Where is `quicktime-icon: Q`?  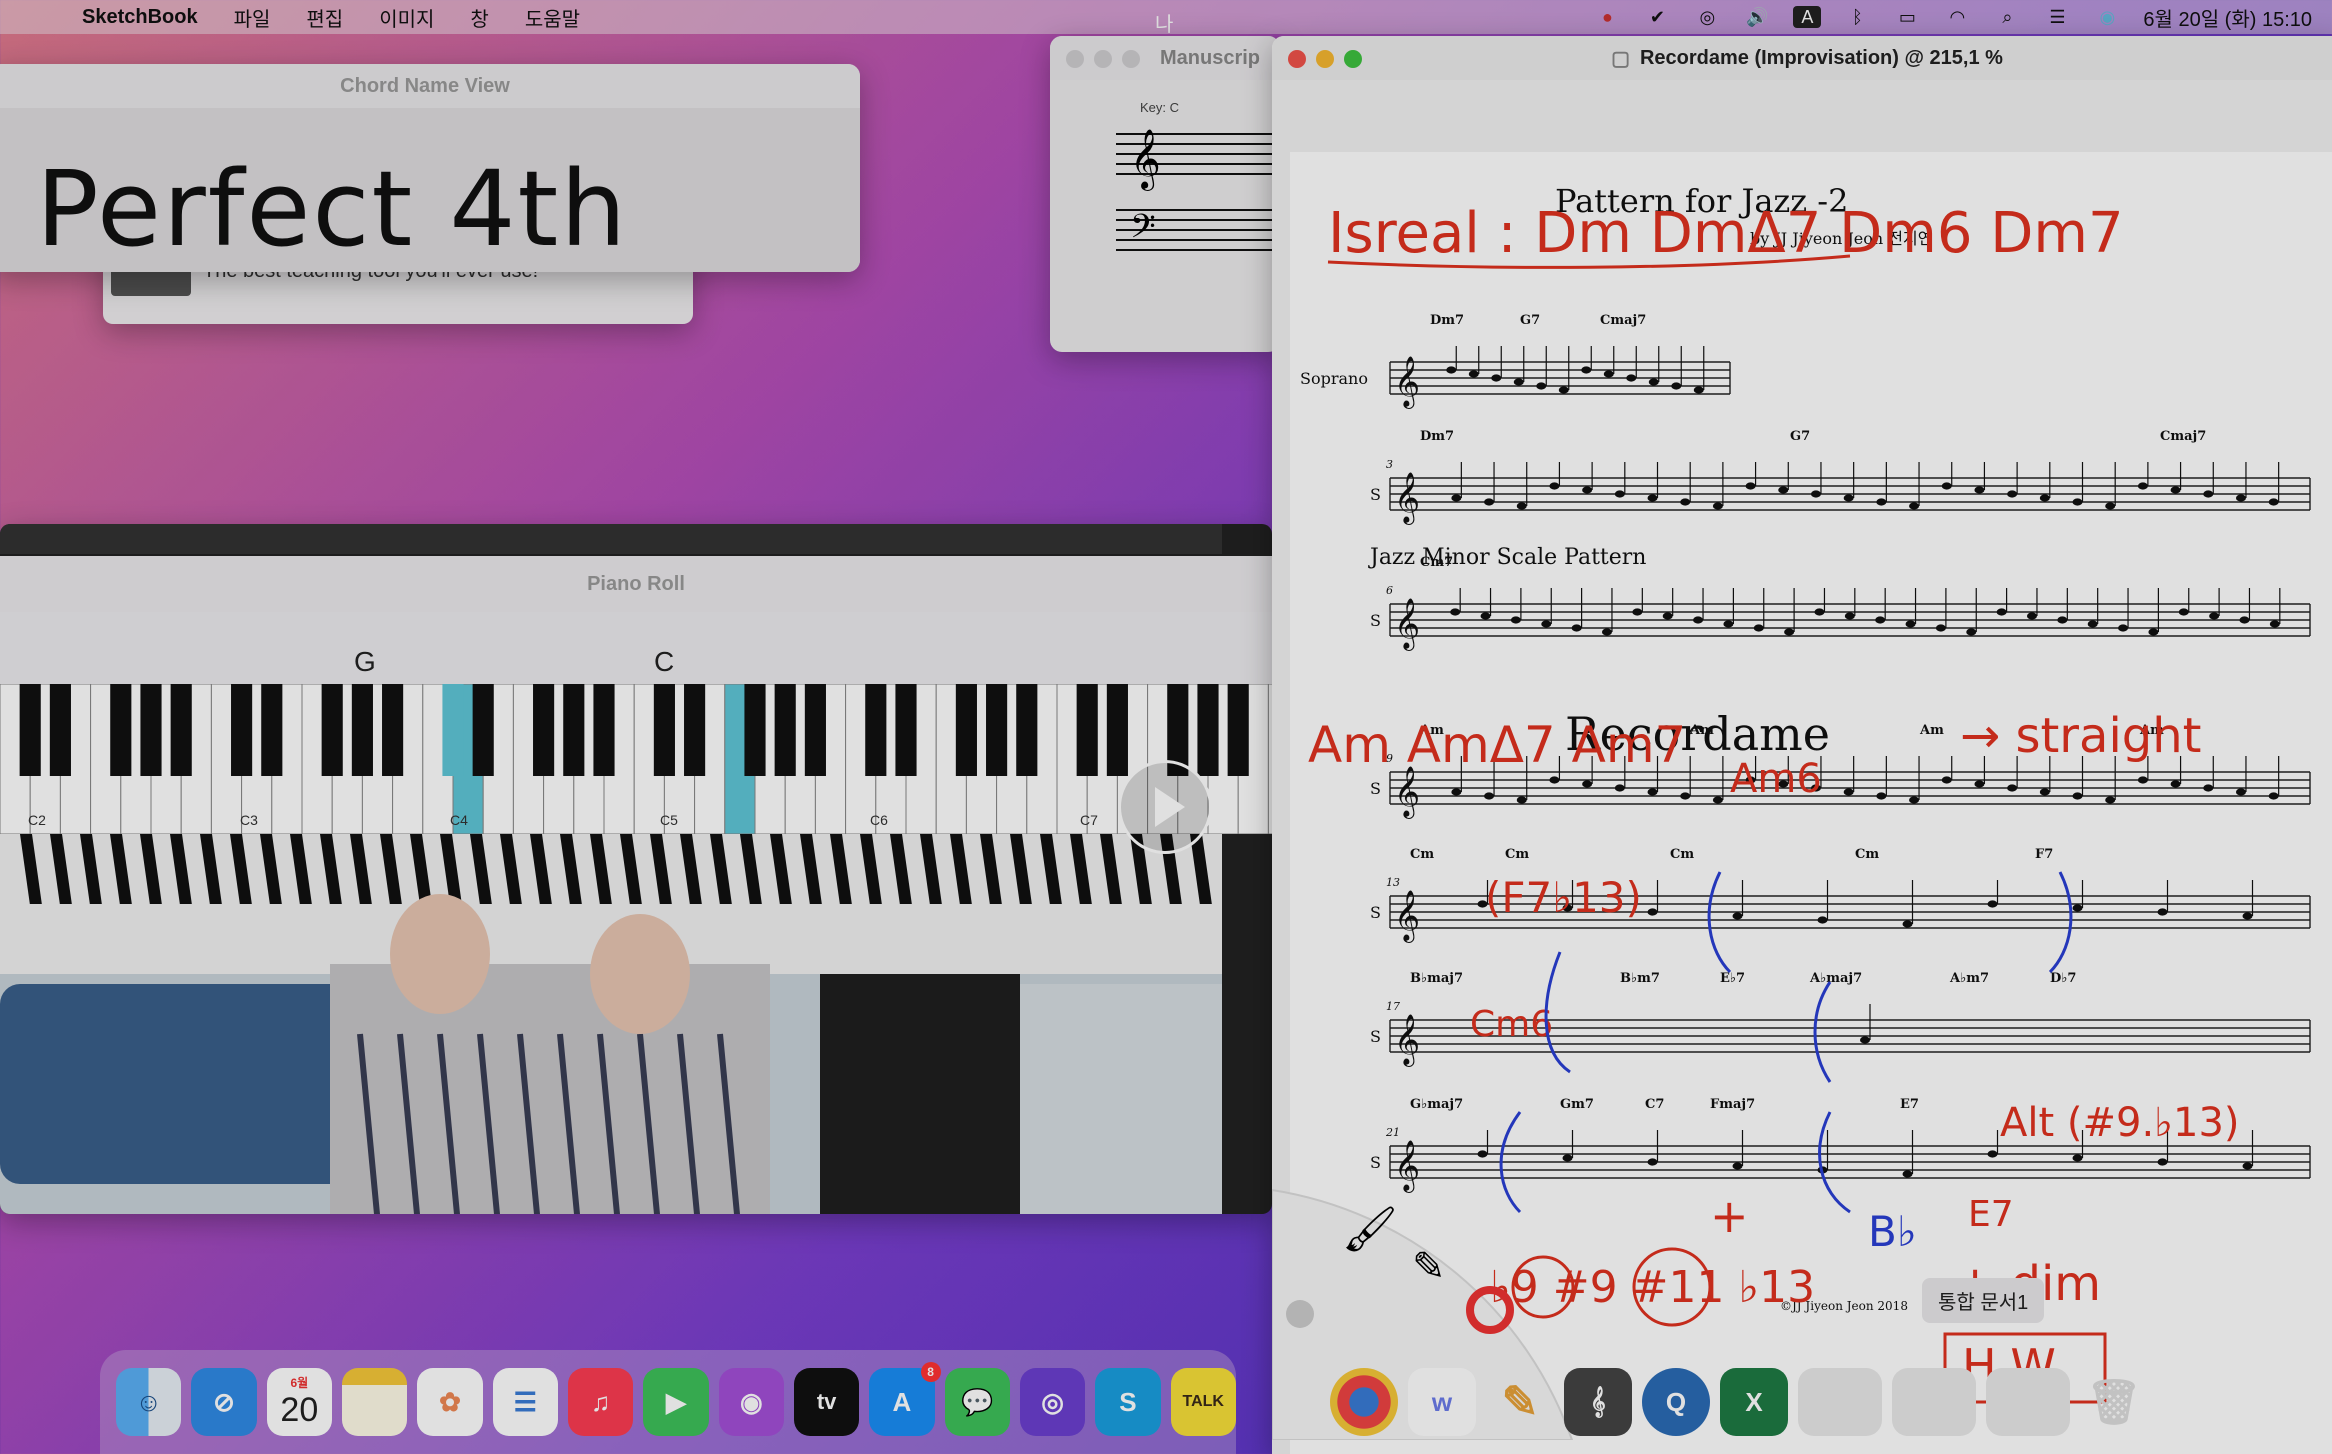 quicktime-icon: Q is located at coordinates (1676, 1402).